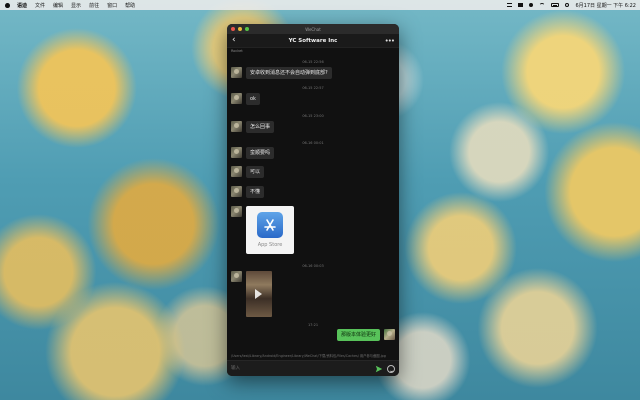 This screenshot has height=400, width=640. What do you see at coordinates (253, 99) in the screenshot?
I see `message-bubble: ok` at bounding box center [253, 99].